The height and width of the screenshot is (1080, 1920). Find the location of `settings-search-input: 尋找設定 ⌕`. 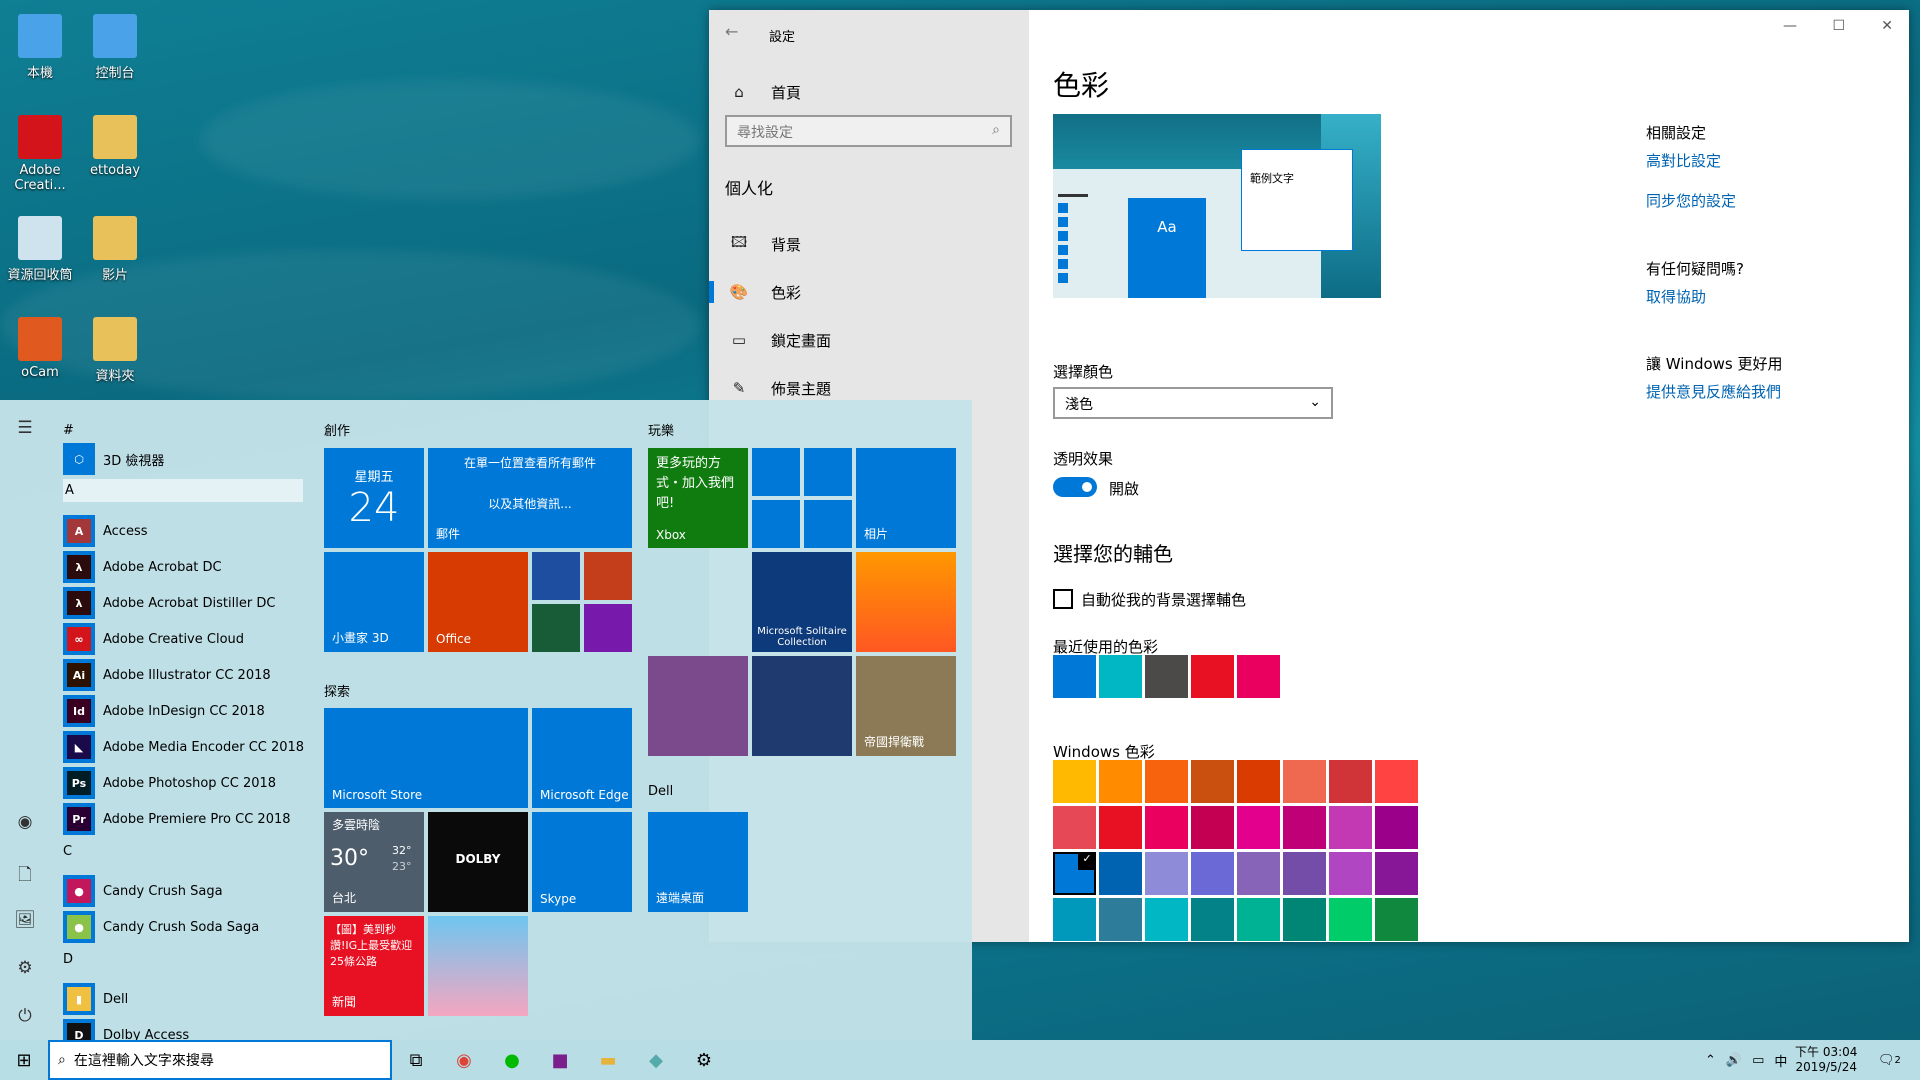

settings-search-input: 尋找設定 ⌕ is located at coordinates (868, 131).